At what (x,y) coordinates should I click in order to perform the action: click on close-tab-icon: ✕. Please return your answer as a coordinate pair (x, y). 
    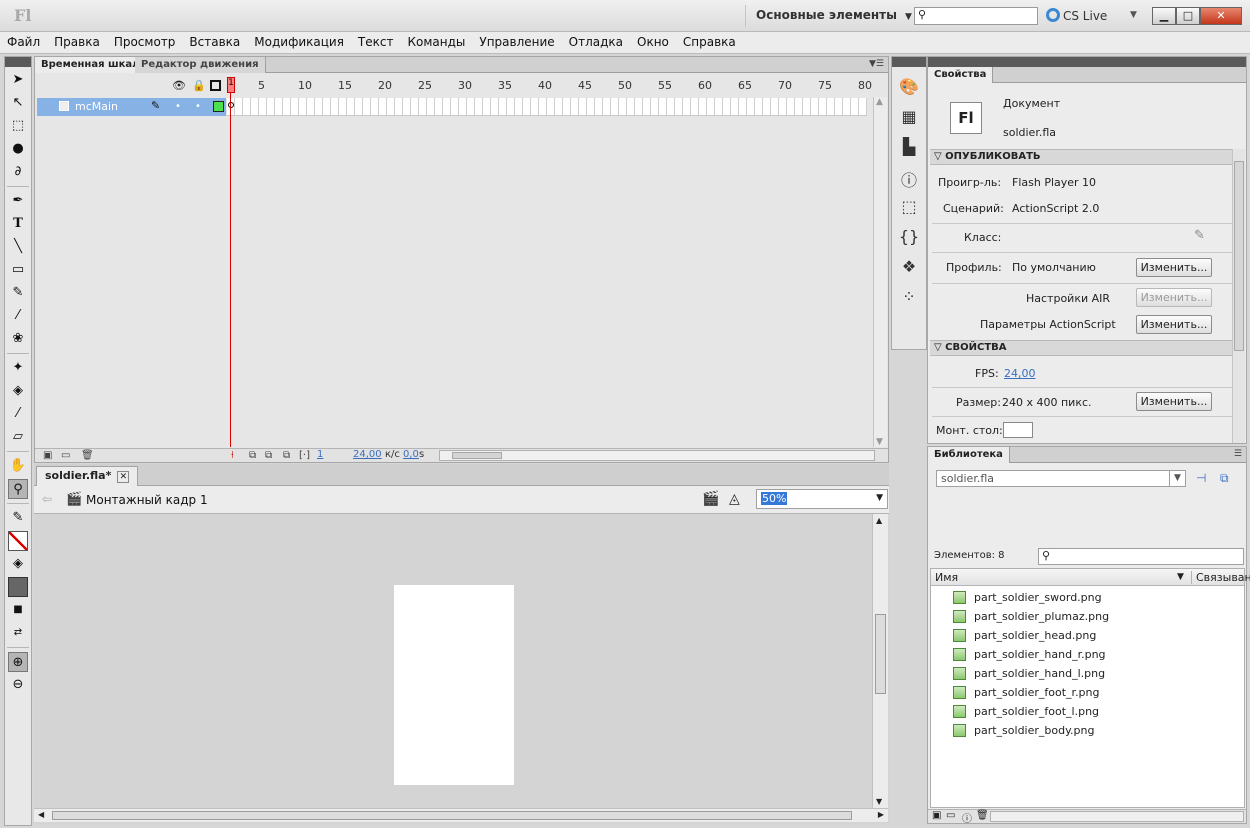
    Looking at the image, I should click on (123, 477).